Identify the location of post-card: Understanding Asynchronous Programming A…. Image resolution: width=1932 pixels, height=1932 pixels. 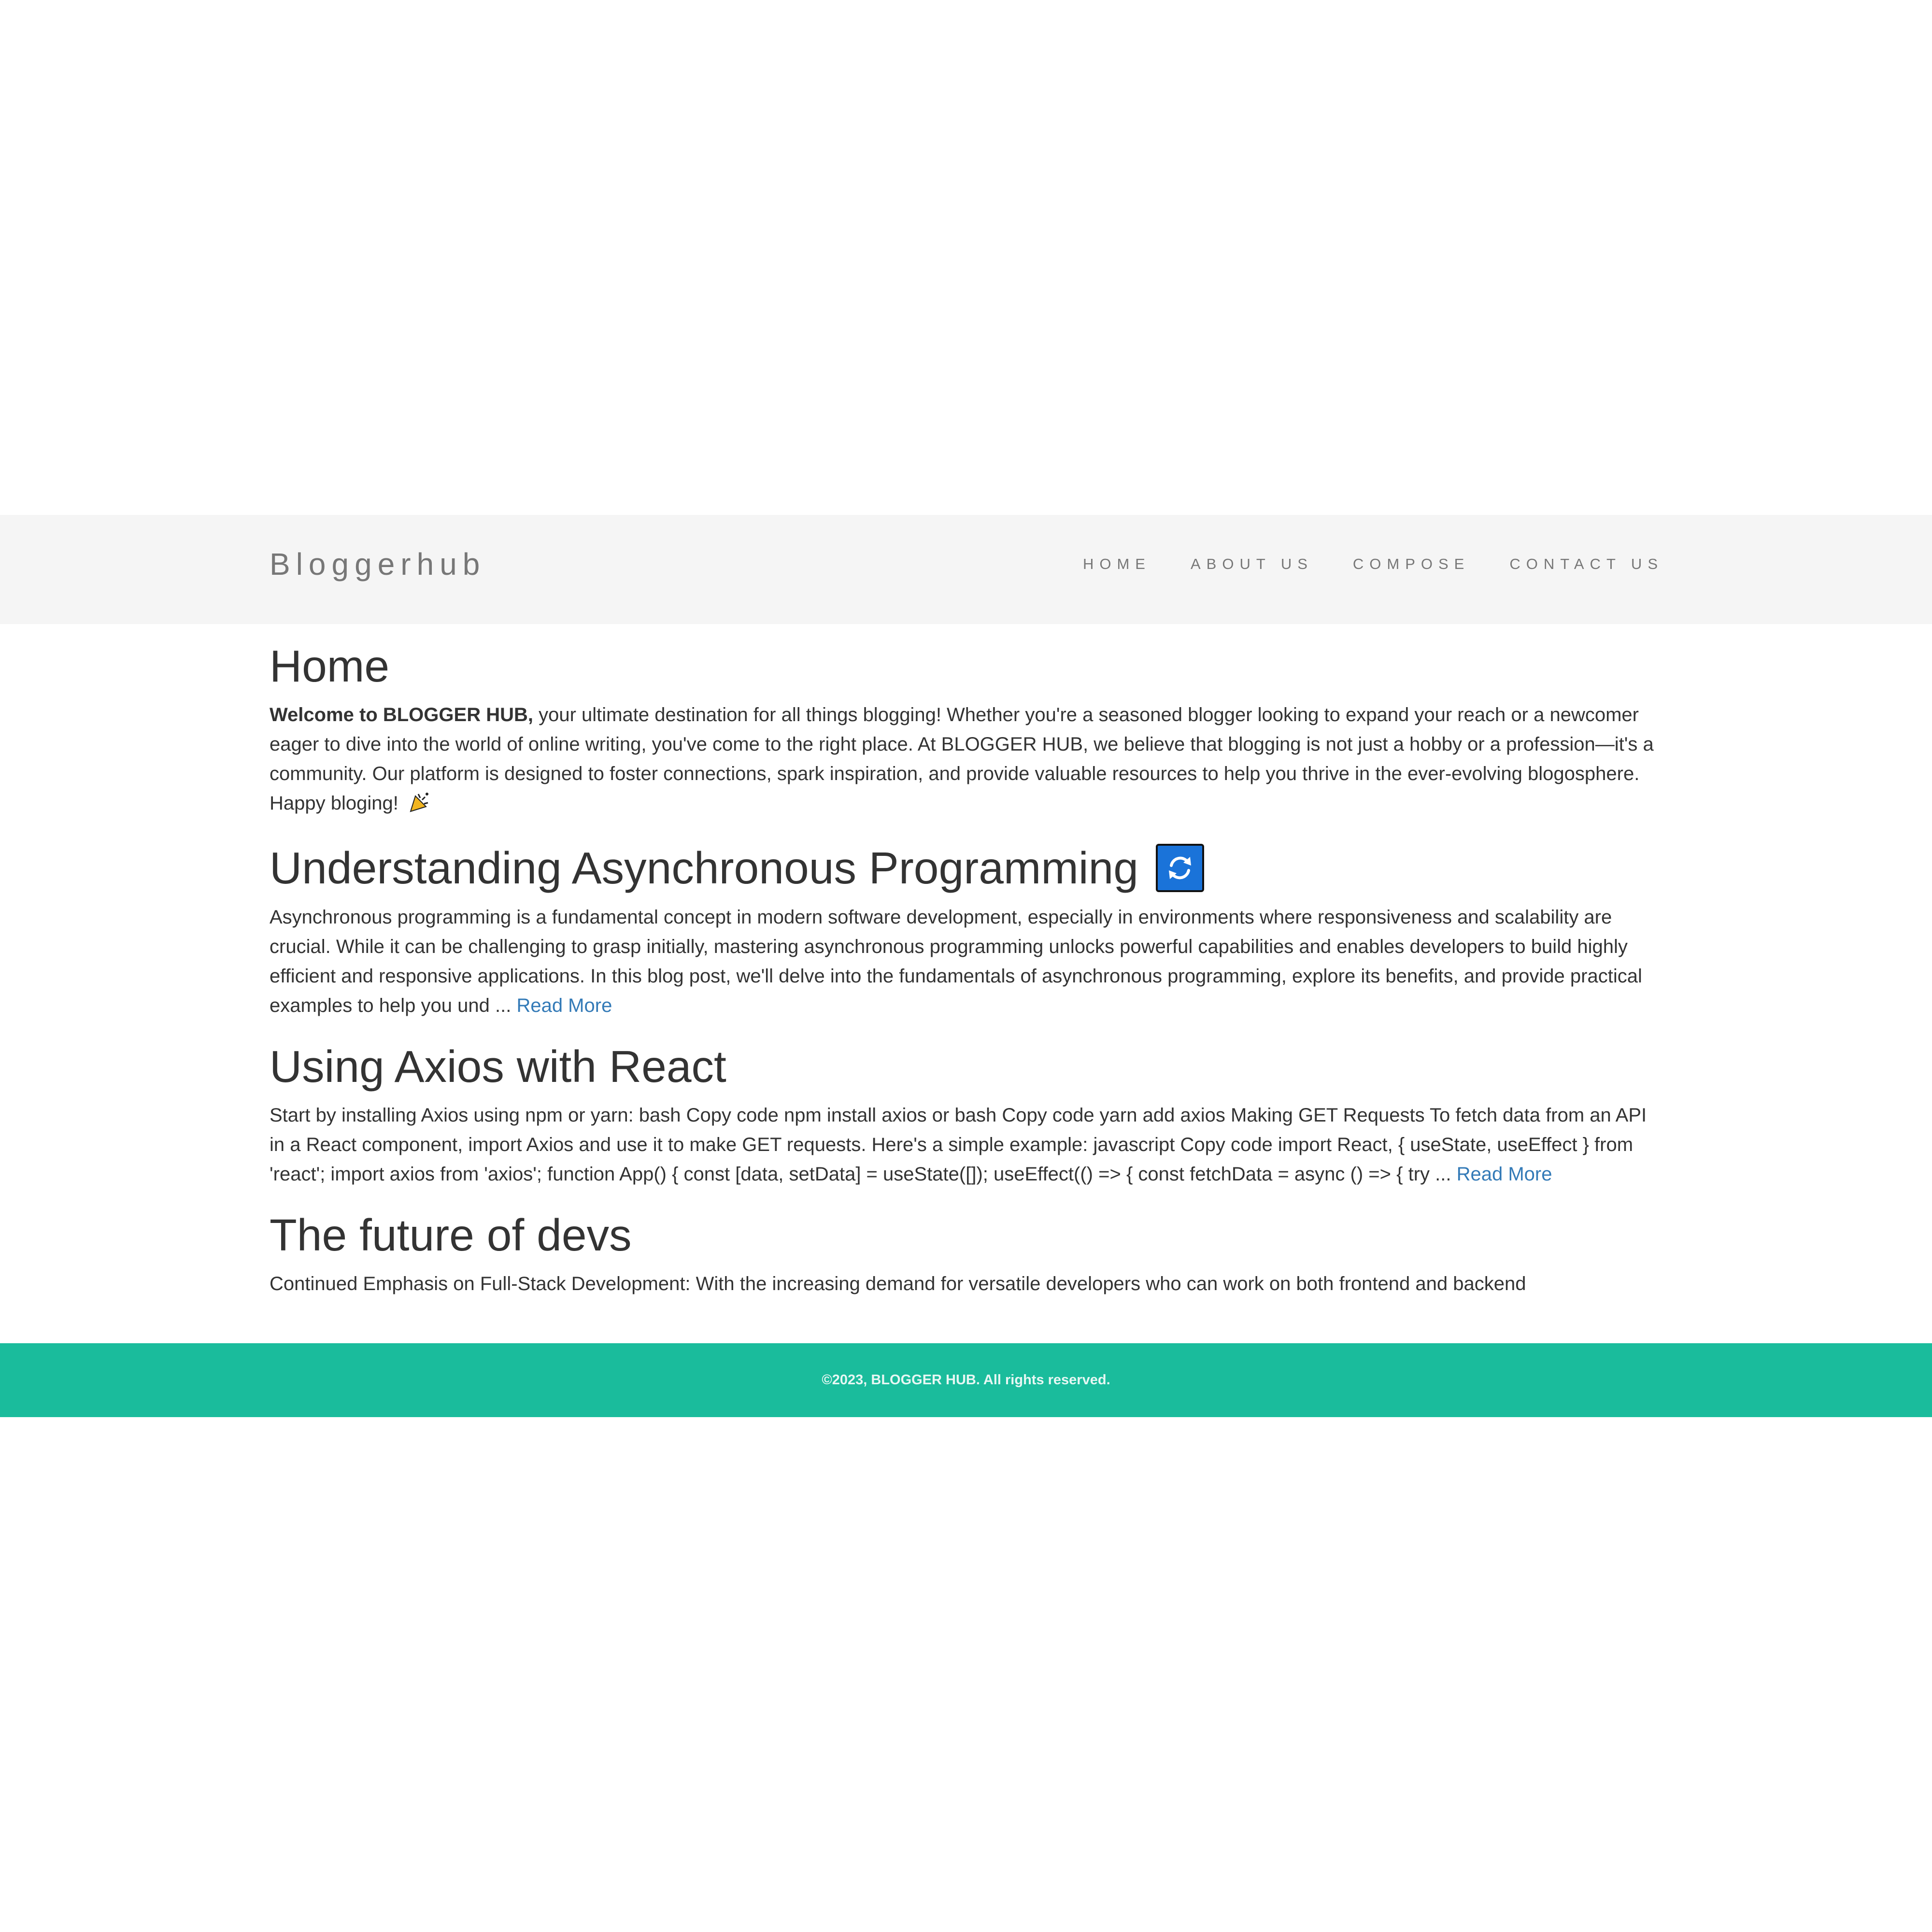
(966, 931).